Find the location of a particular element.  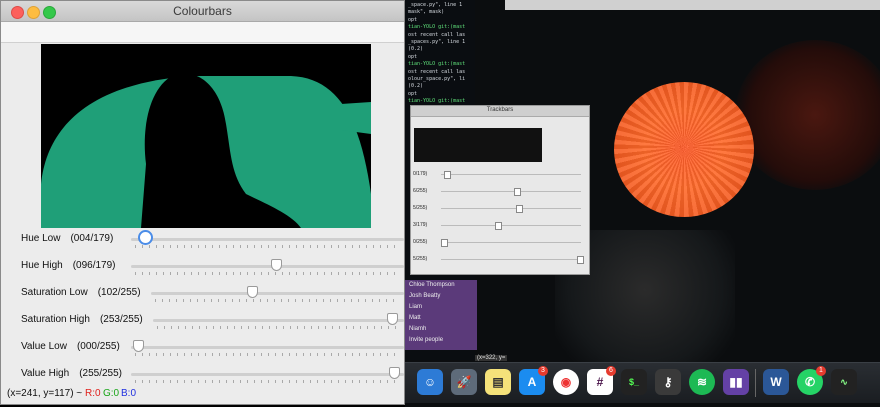

trackbar-label: Saturation High (253/255) is located at coordinates (82, 319).